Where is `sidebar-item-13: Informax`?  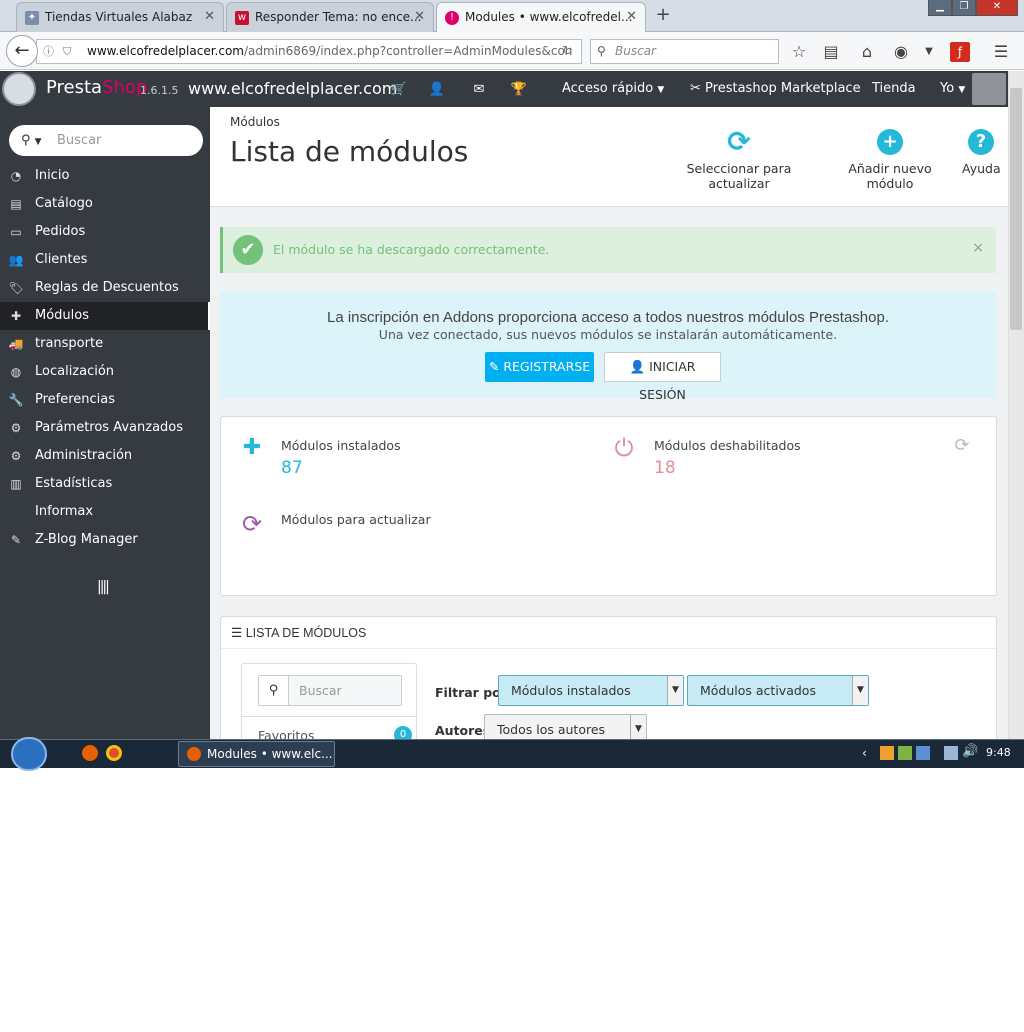 sidebar-item-13: Informax is located at coordinates (105, 512).